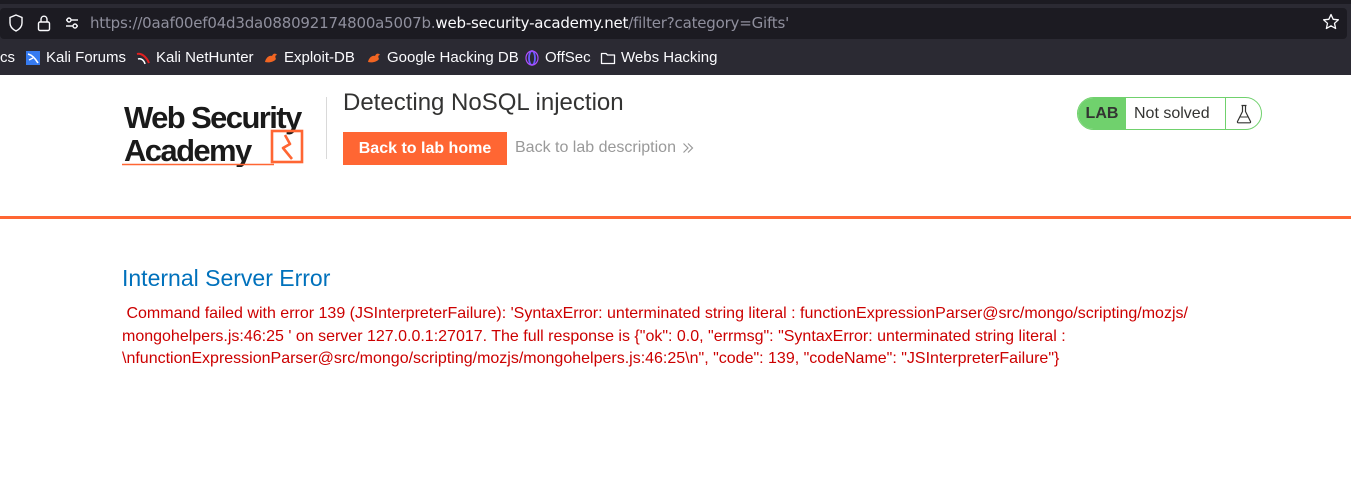  What do you see at coordinates (425, 148) in the screenshot?
I see `back-to-lab-home-button: Back to lab home` at bounding box center [425, 148].